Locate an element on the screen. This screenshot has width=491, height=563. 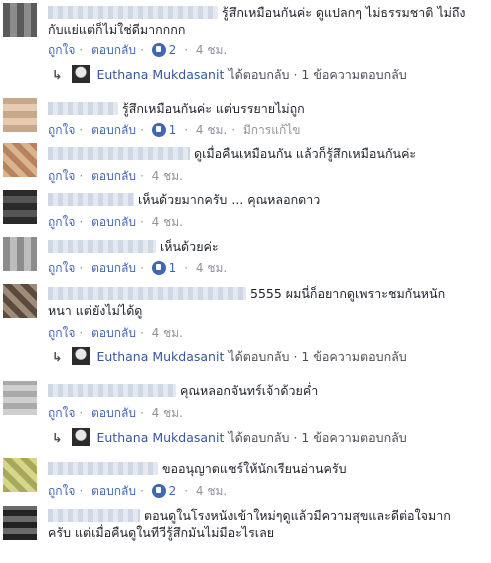
comment-text: เห็นด้วยค่ะ is located at coordinates (189, 246).